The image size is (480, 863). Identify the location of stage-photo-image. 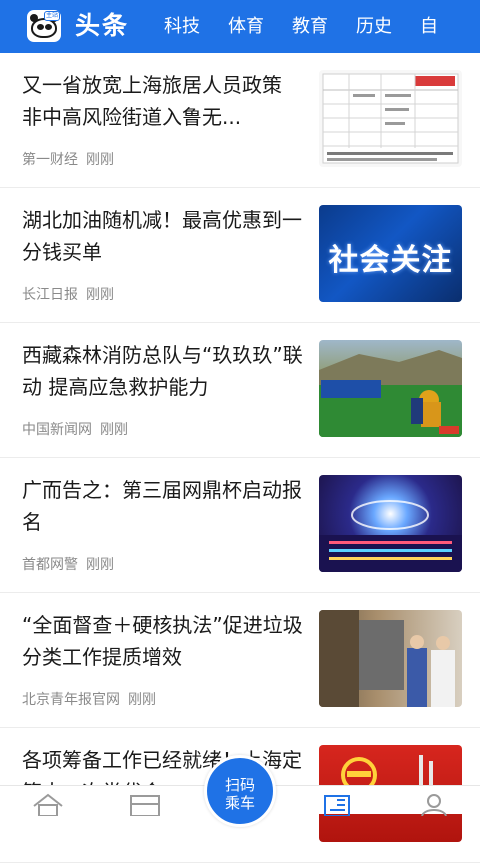
(390, 536).